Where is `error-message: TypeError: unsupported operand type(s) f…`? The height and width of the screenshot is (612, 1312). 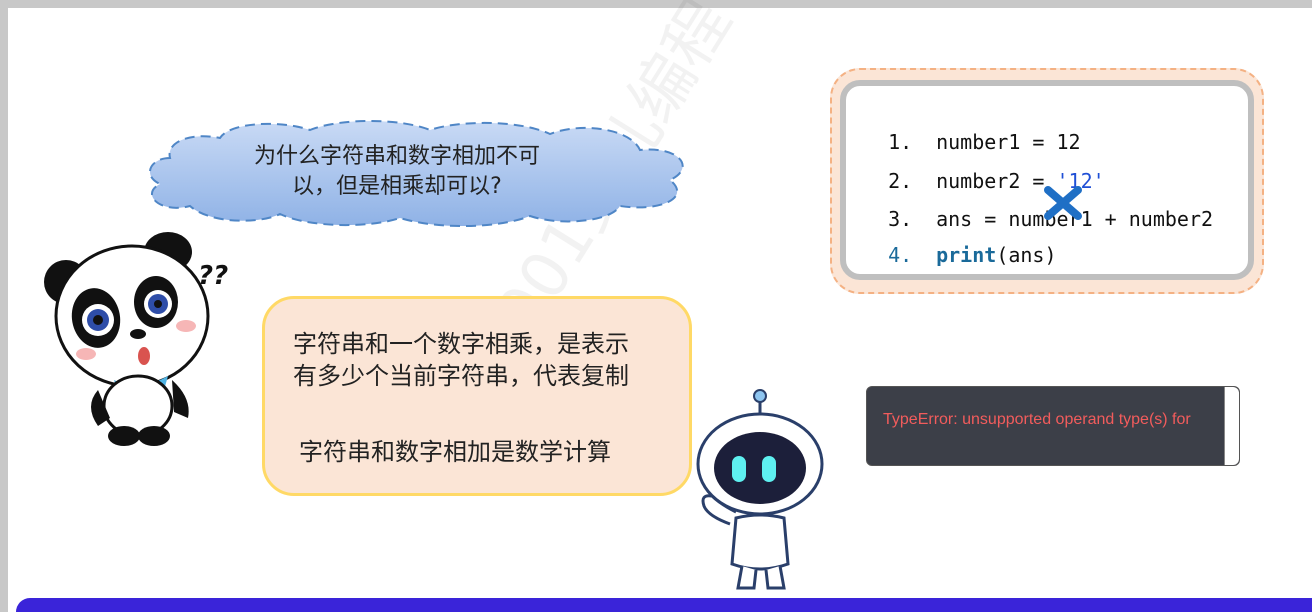 error-message: TypeError: unsupported operand type(s) f… is located at coordinates (1037, 419).